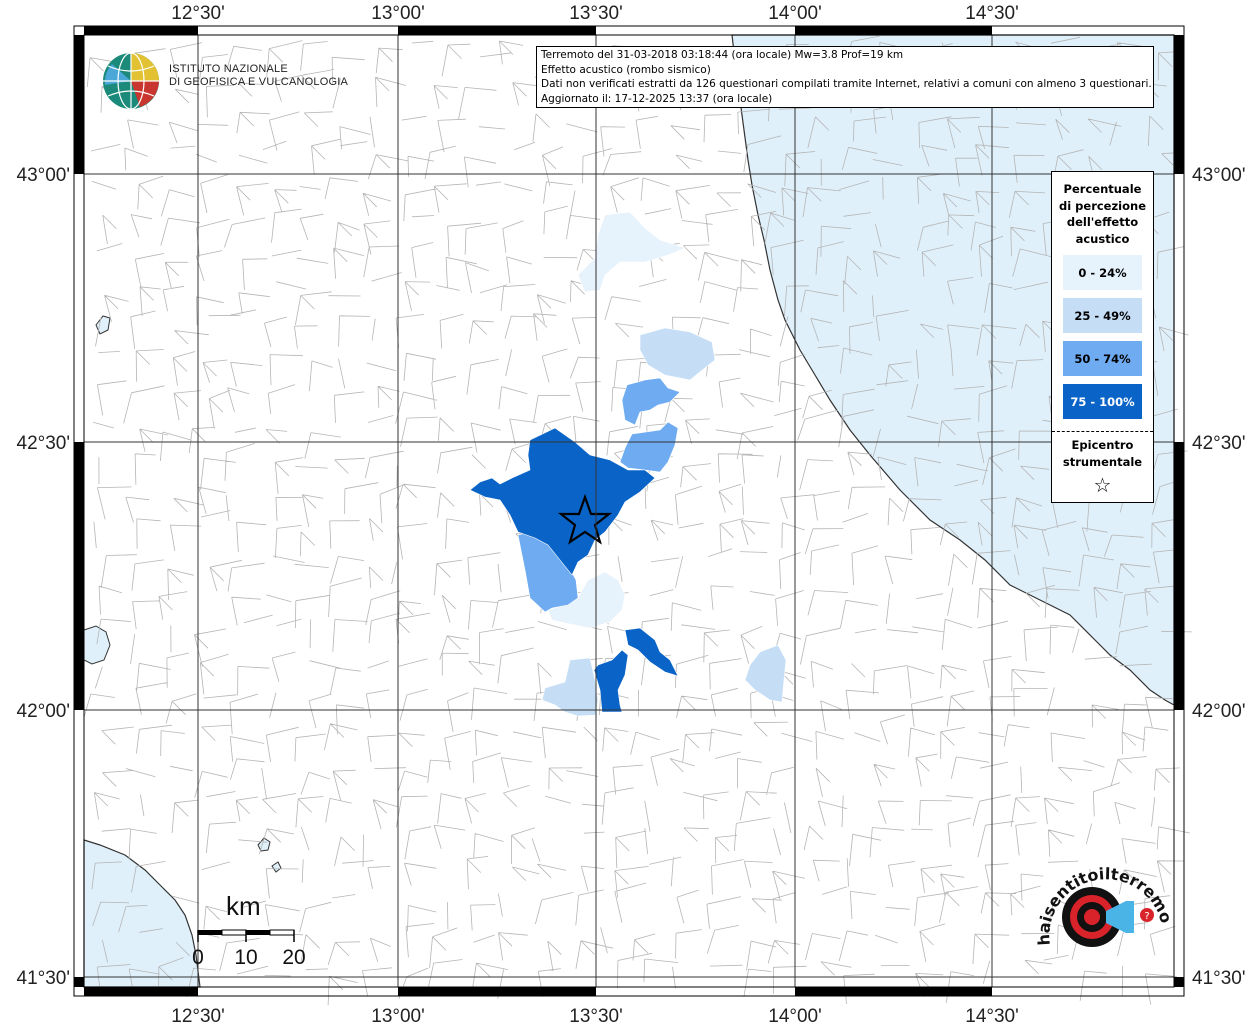 The width and height of the screenshot is (1255, 1024). I want to click on epicenter-legend-title: Epicentro strumentale, so click(1102, 453).